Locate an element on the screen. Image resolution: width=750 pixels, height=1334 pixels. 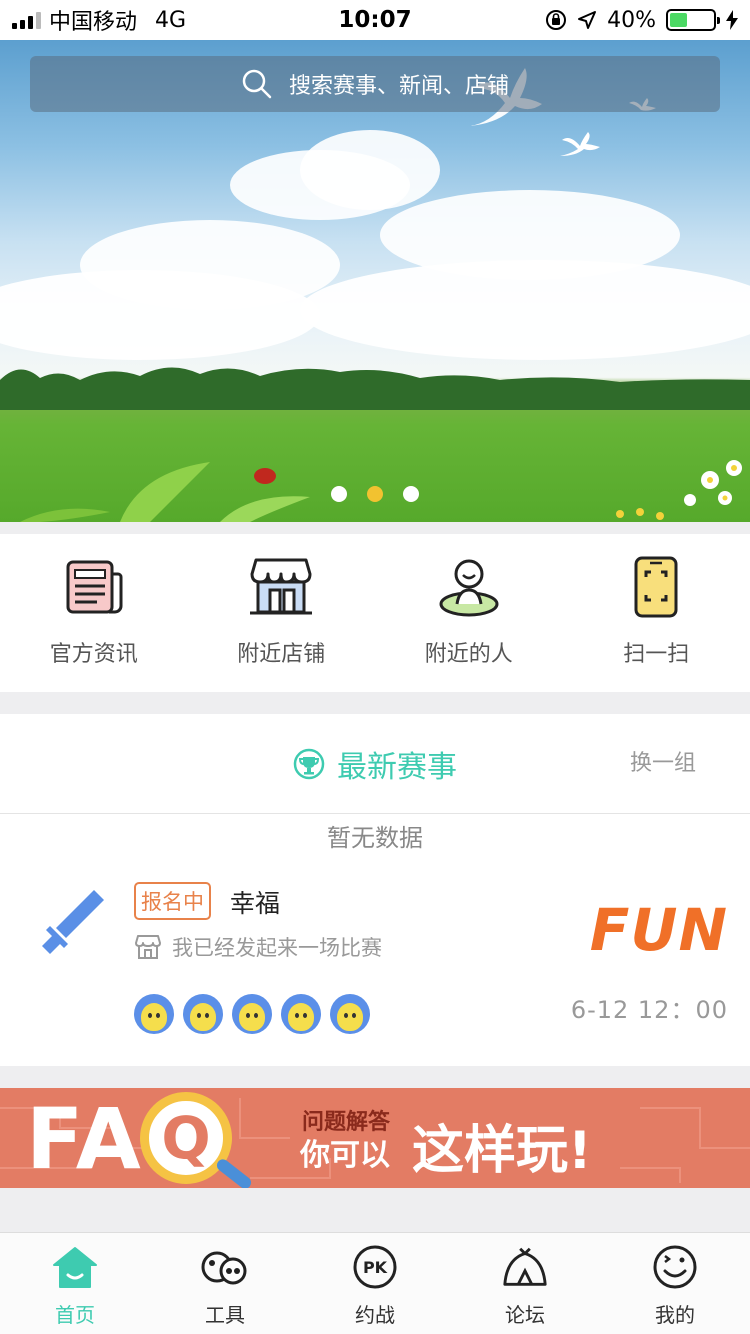
signal-icon is located at coordinates (26, 20).